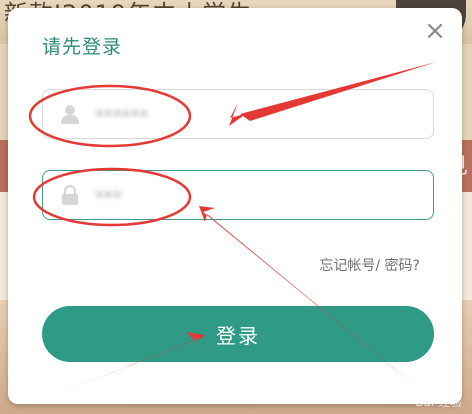 The image size is (472, 414). I want to click on username-value: ••••••, so click(122, 114).